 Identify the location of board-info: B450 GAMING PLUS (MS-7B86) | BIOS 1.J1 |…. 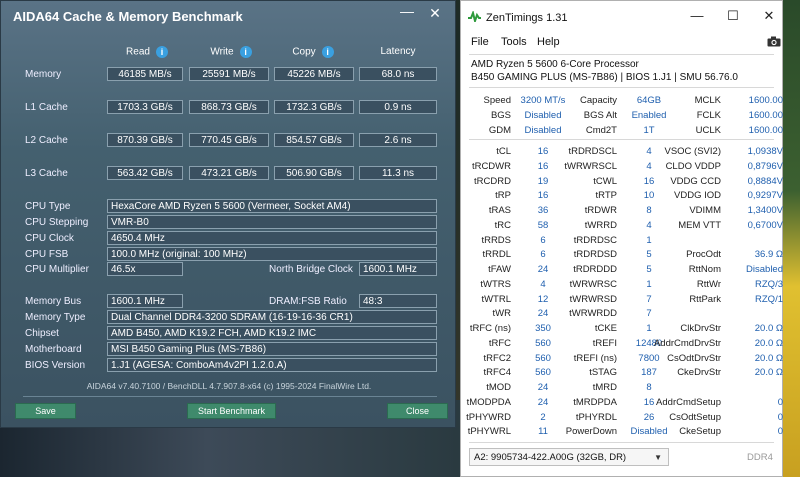
(604, 77).